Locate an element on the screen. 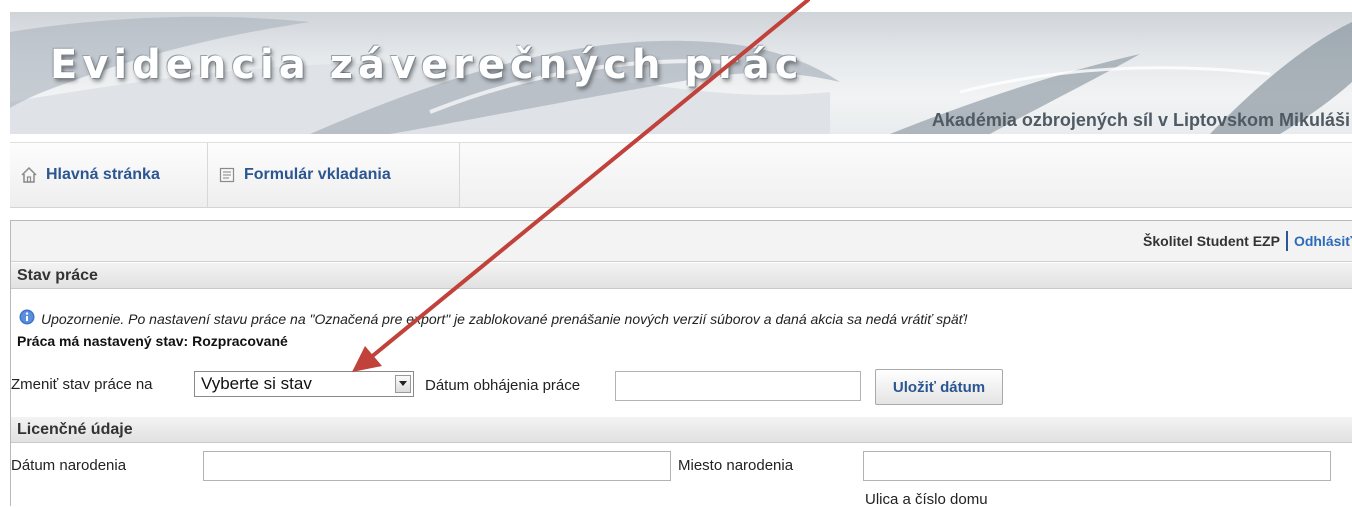 The height and width of the screenshot is (508, 1352). logout-link: Odhlásiť is located at coordinates (1323, 241).